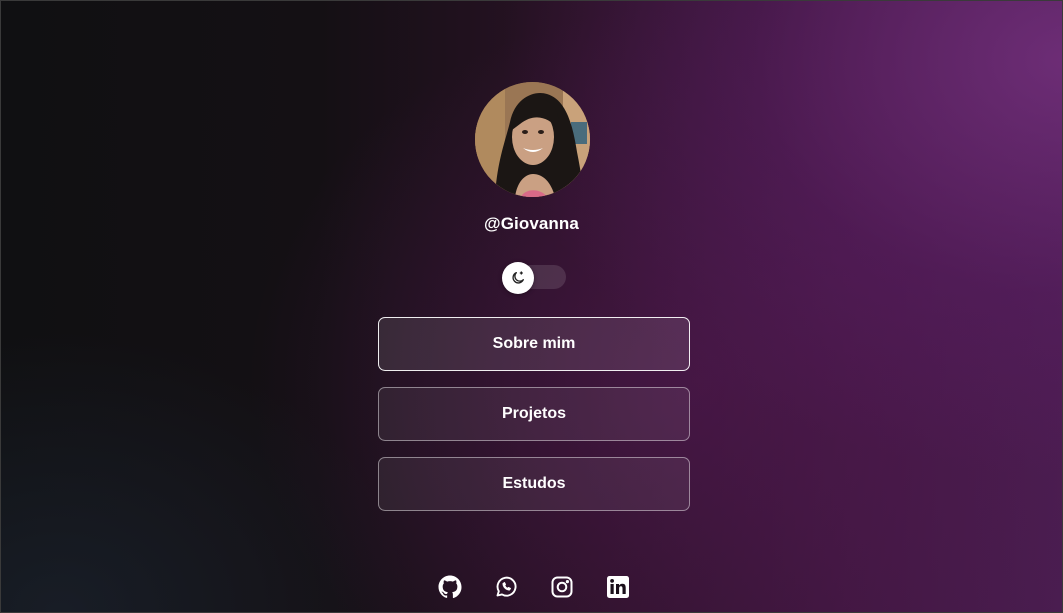 The image size is (1063, 613). I want to click on toggle-knob, so click(518, 278).